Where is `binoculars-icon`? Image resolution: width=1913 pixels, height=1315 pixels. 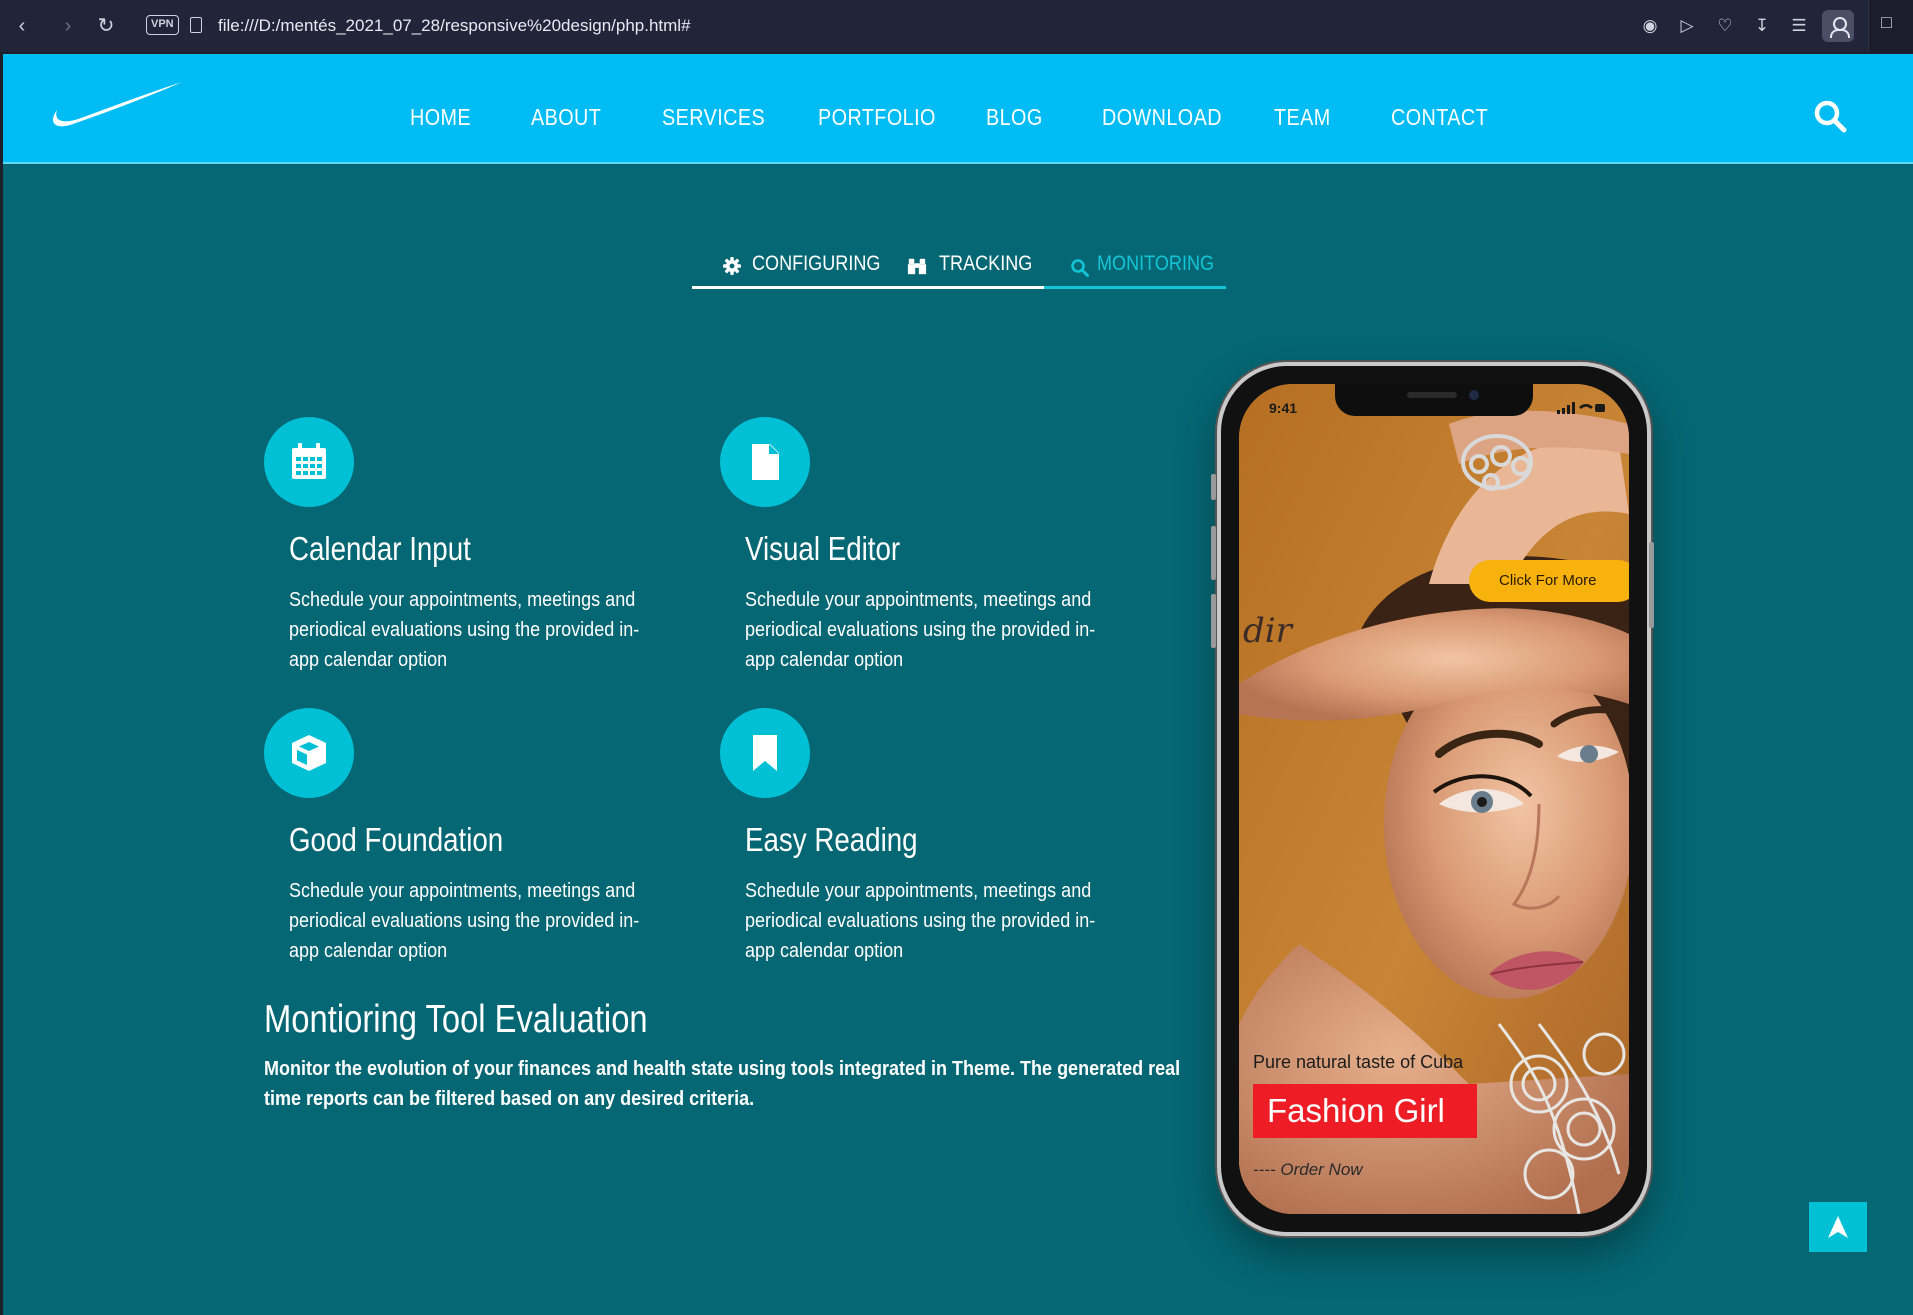 binoculars-icon is located at coordinates (917, 266).